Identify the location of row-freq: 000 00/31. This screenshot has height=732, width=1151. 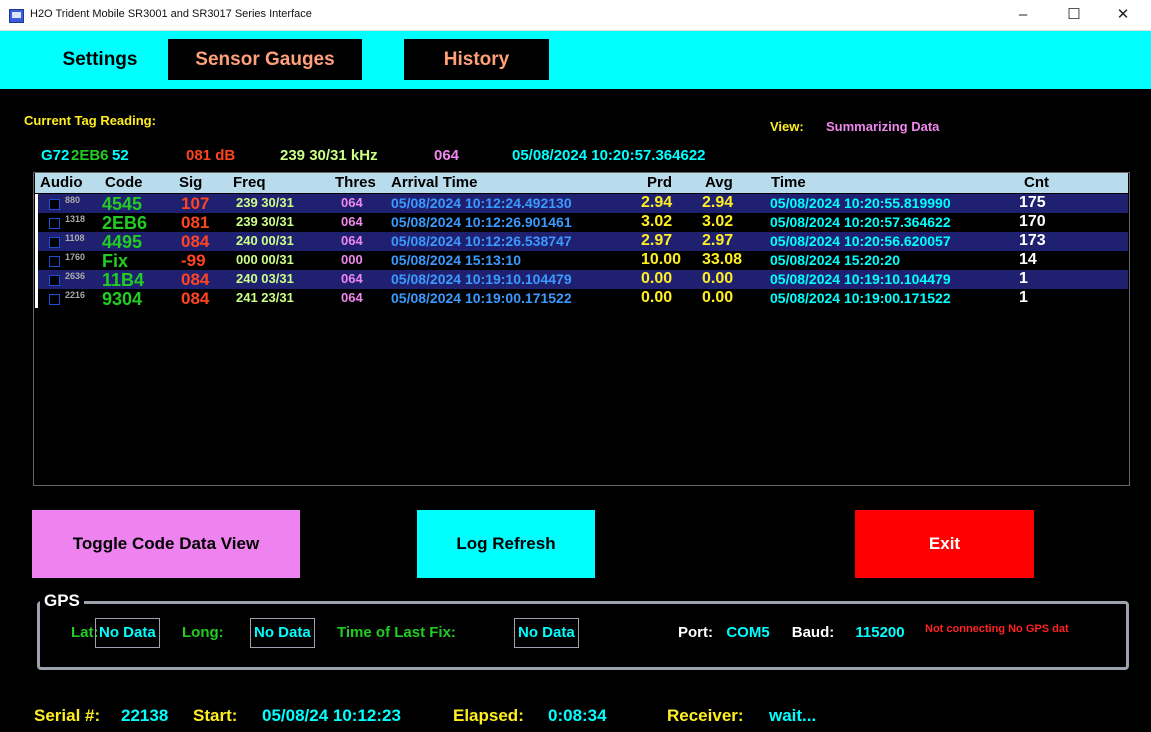
(265, 259).